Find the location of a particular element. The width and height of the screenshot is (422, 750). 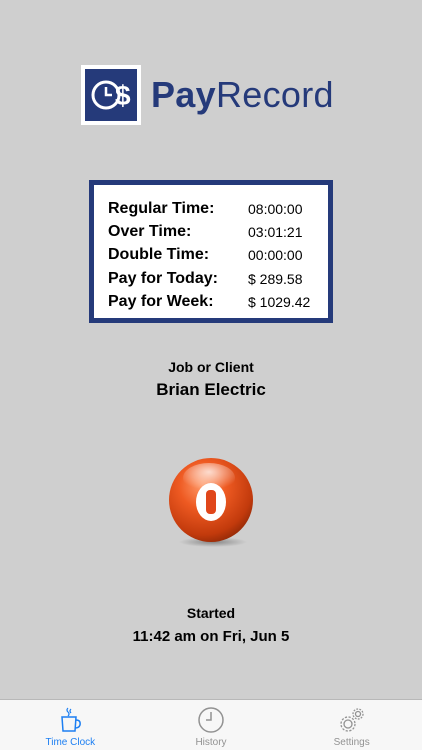

tab-history: History is located at coordinates (211, 725).